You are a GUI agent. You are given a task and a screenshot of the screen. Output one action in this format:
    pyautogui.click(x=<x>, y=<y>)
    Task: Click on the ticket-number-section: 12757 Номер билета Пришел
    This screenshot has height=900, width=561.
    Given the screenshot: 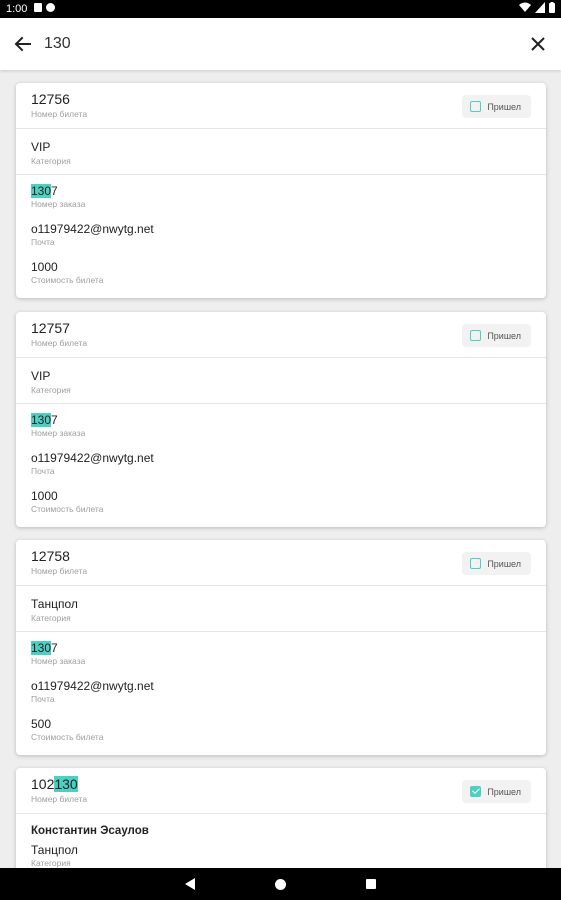 What is the action you would take?
    pyautogui.click(x=281, y=335)
    